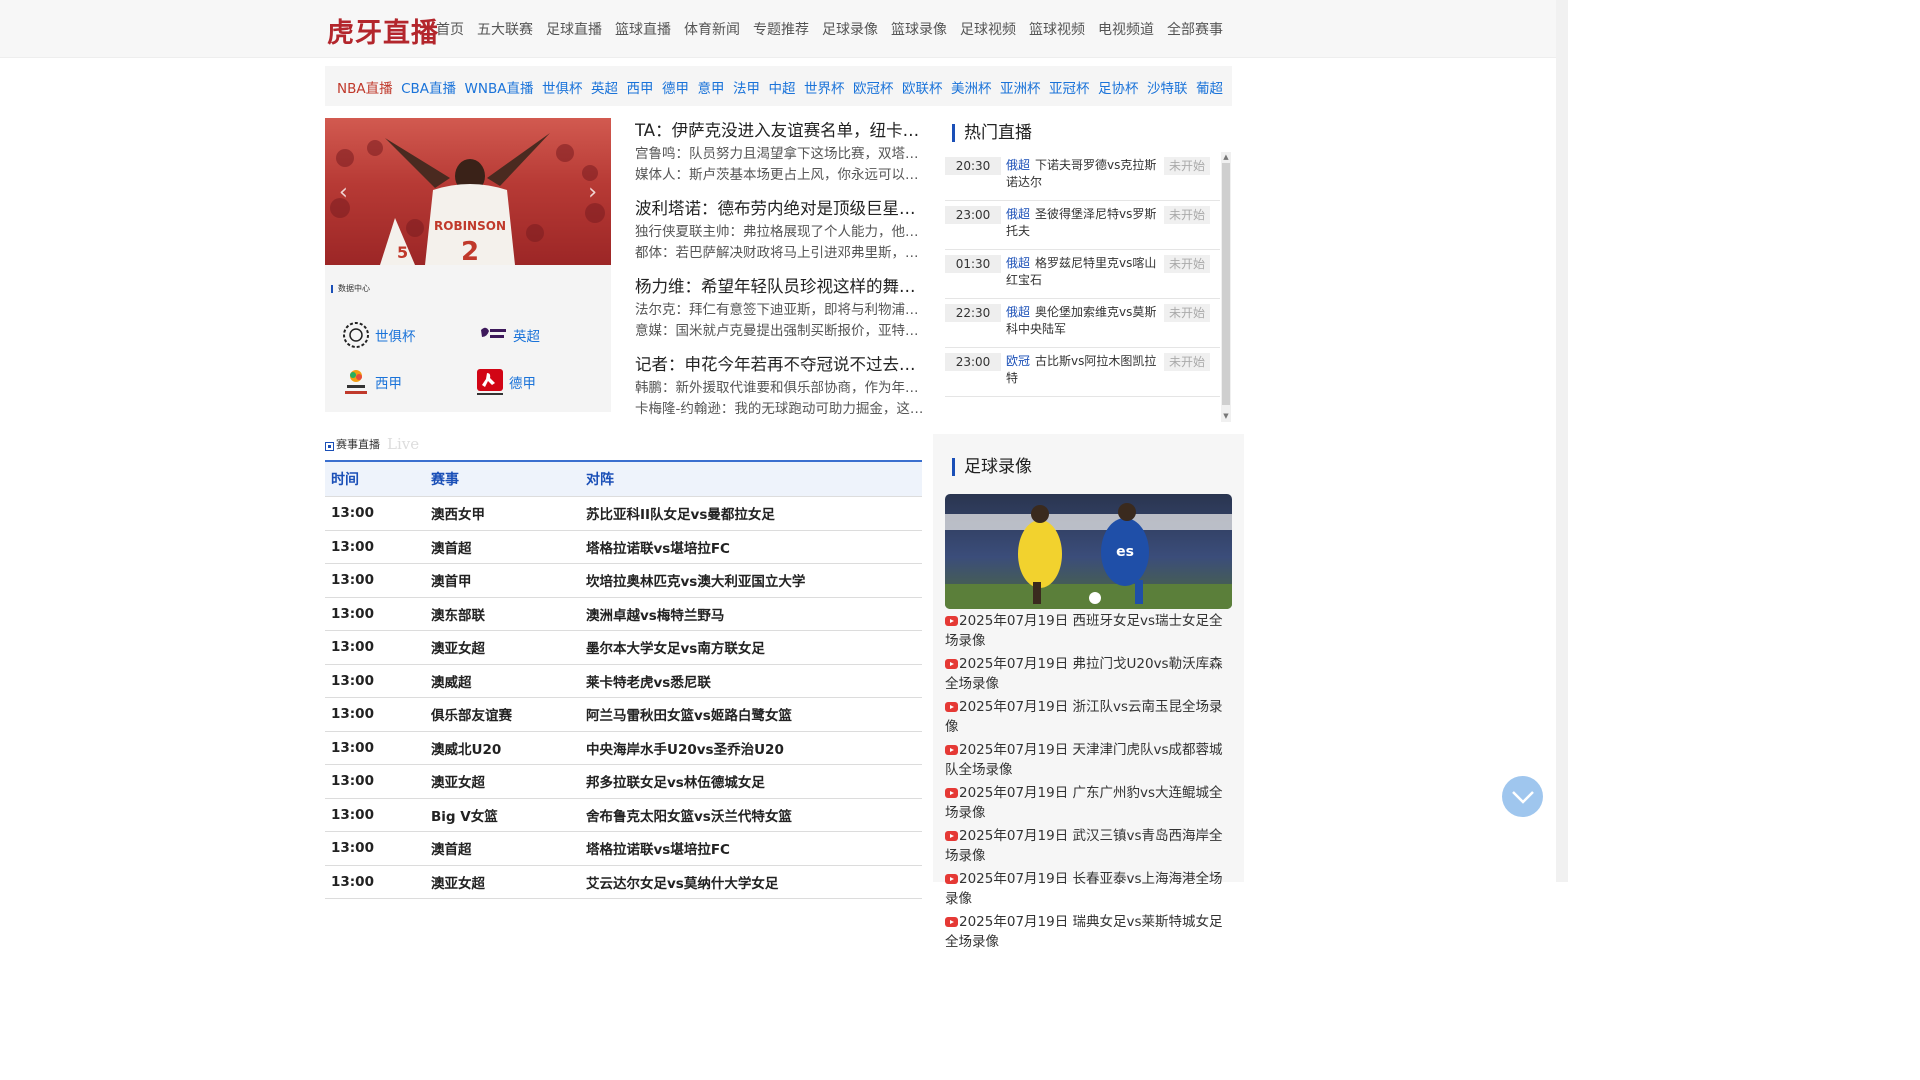  What do you see at coordinates (919, 29) in the screenshot?
I see `nav-item-basketball-replay: 篮球录像` at bounding box center [919, 29].